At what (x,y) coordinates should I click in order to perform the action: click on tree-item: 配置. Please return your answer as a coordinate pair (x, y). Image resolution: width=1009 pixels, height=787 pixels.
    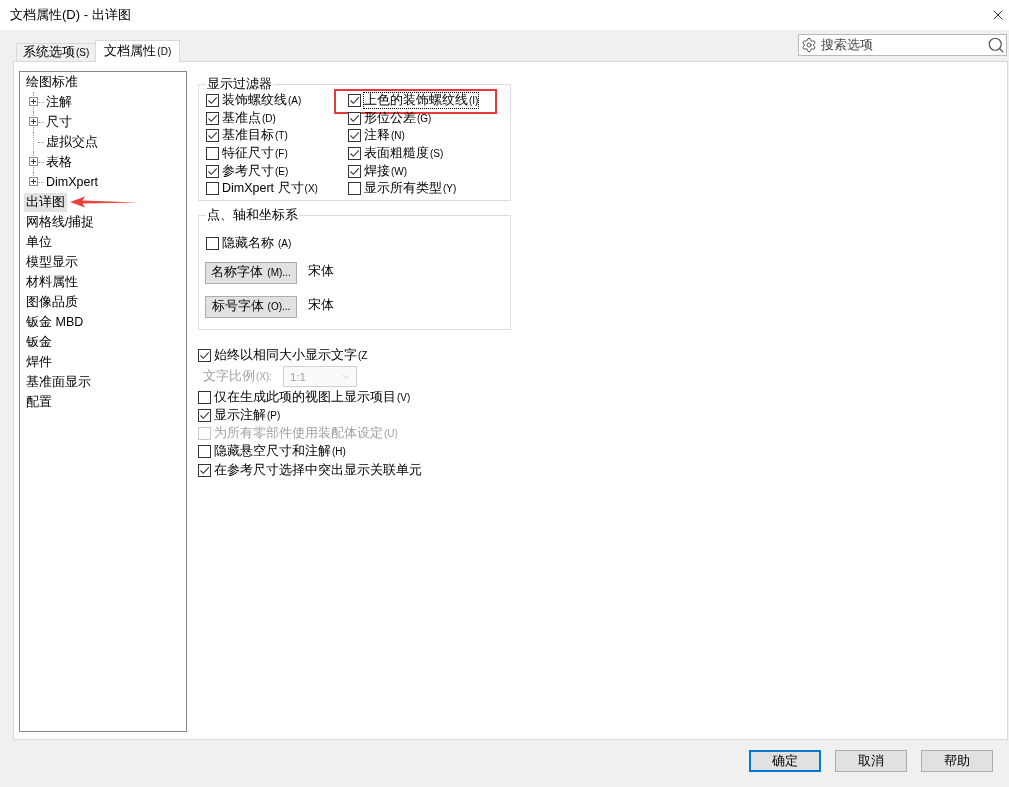
    Looking at the image, I should click on (39, 402).